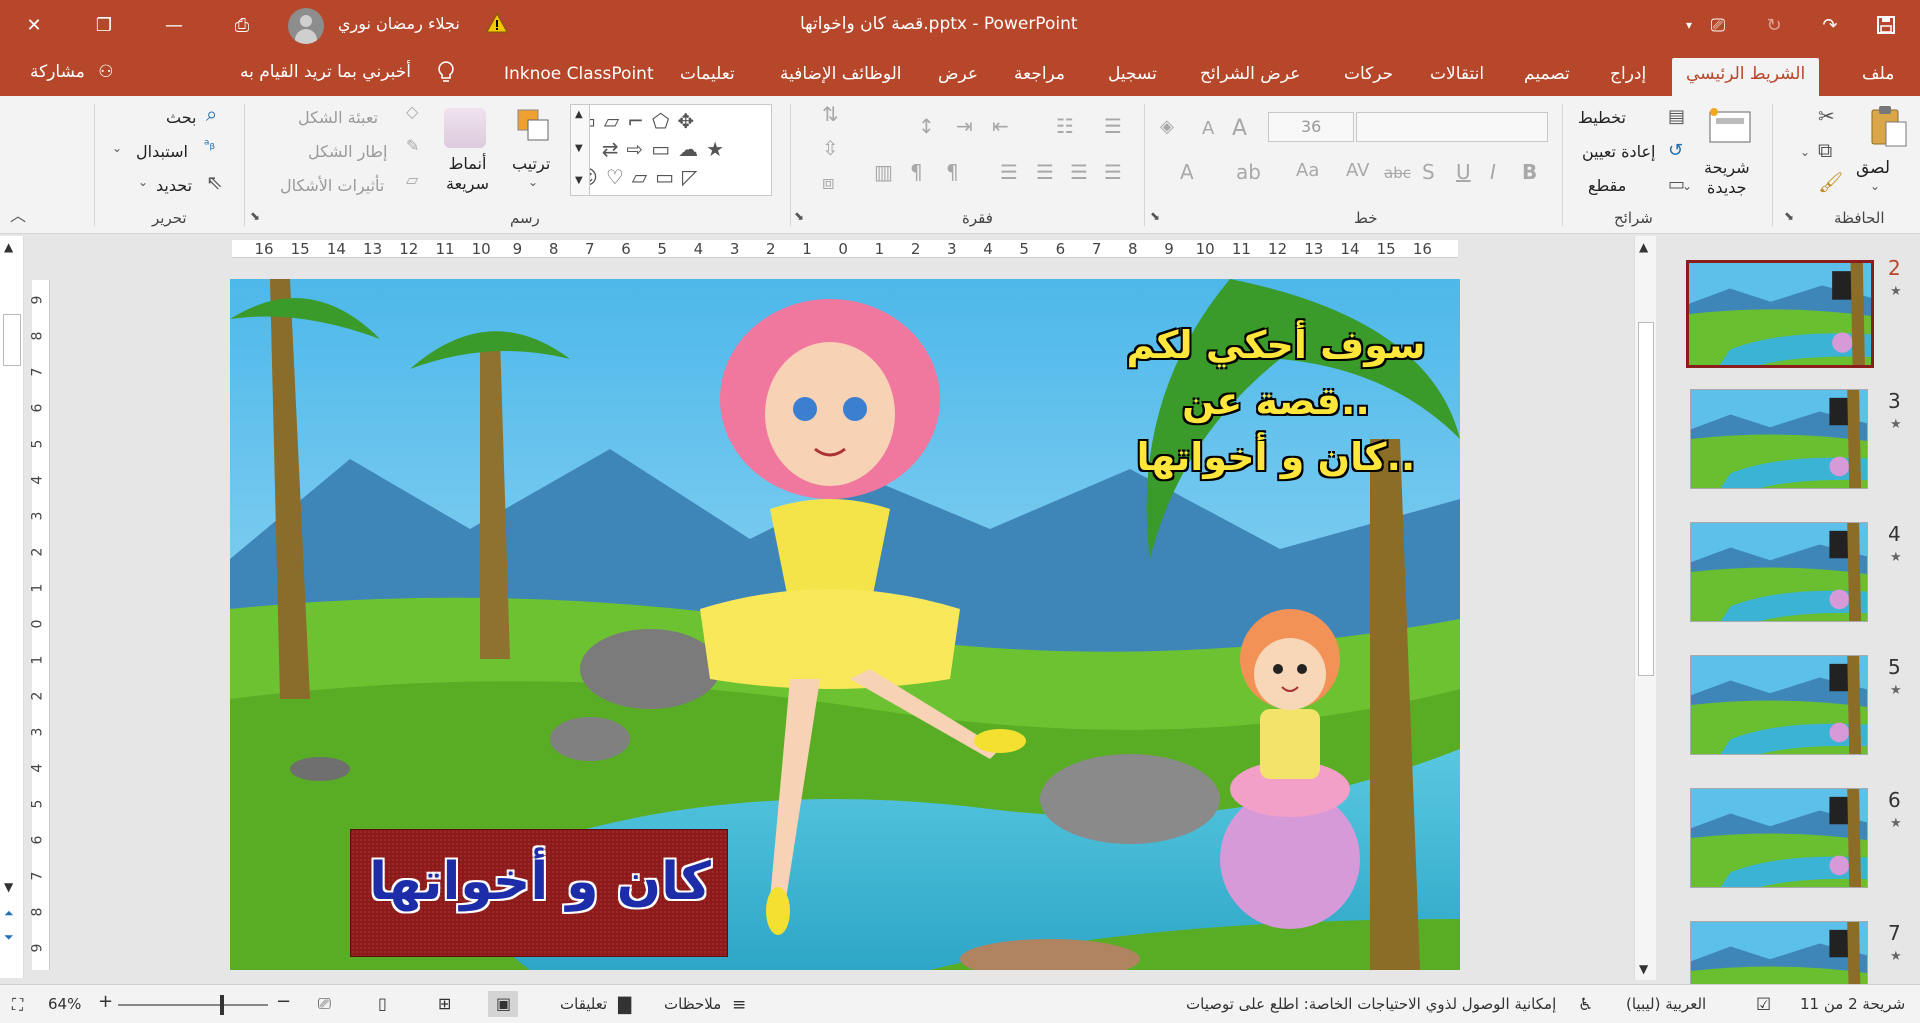 The width and height of the screenshot is (1920, 1023). Describe the element at coordinates (1788, 302) in the screenshot. I see `slide-thumbnail: 2 ★` at that location.